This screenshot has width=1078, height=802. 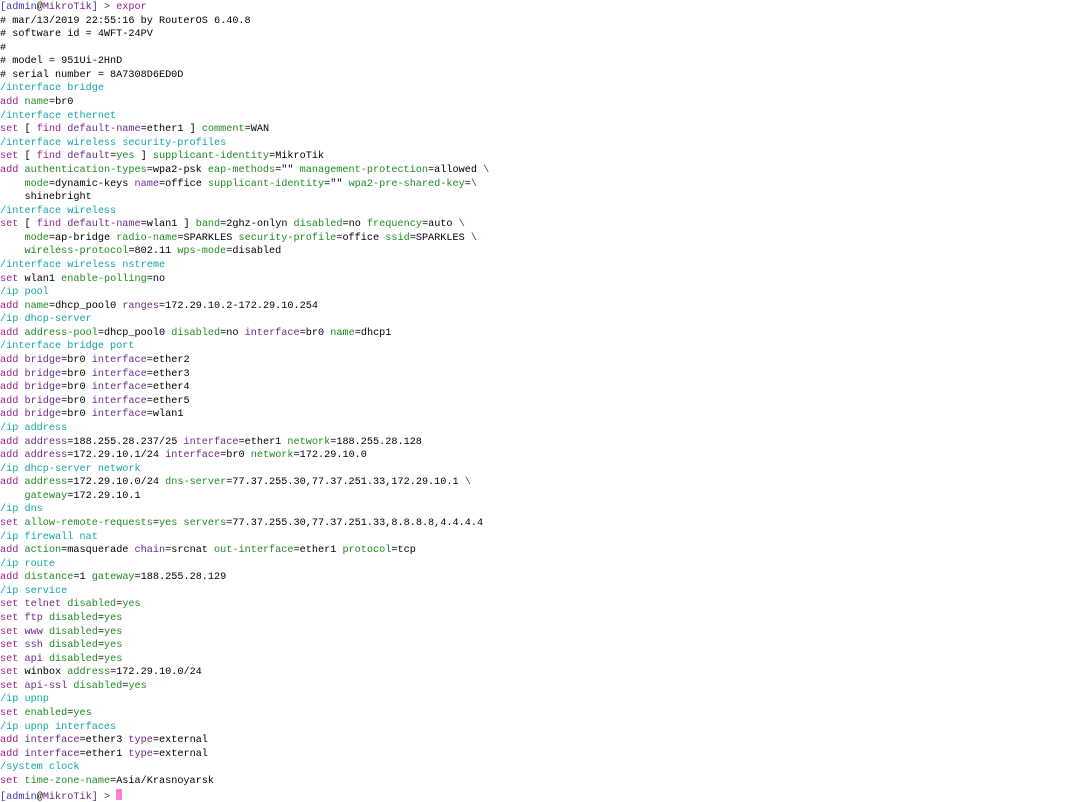 I want to click on terminal-token-keyword: telnet, so click(x=46, y=605).